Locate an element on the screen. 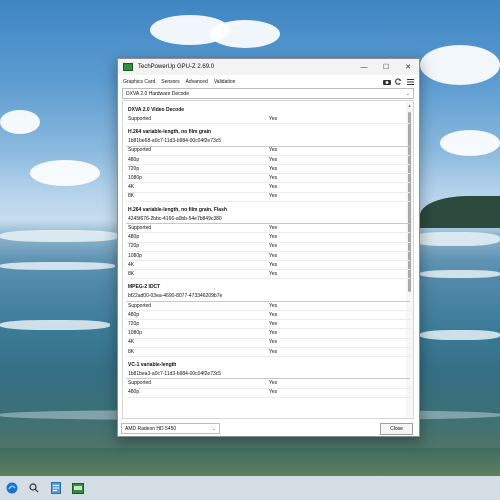  notepad-icon is located at coordinates (56, 488).